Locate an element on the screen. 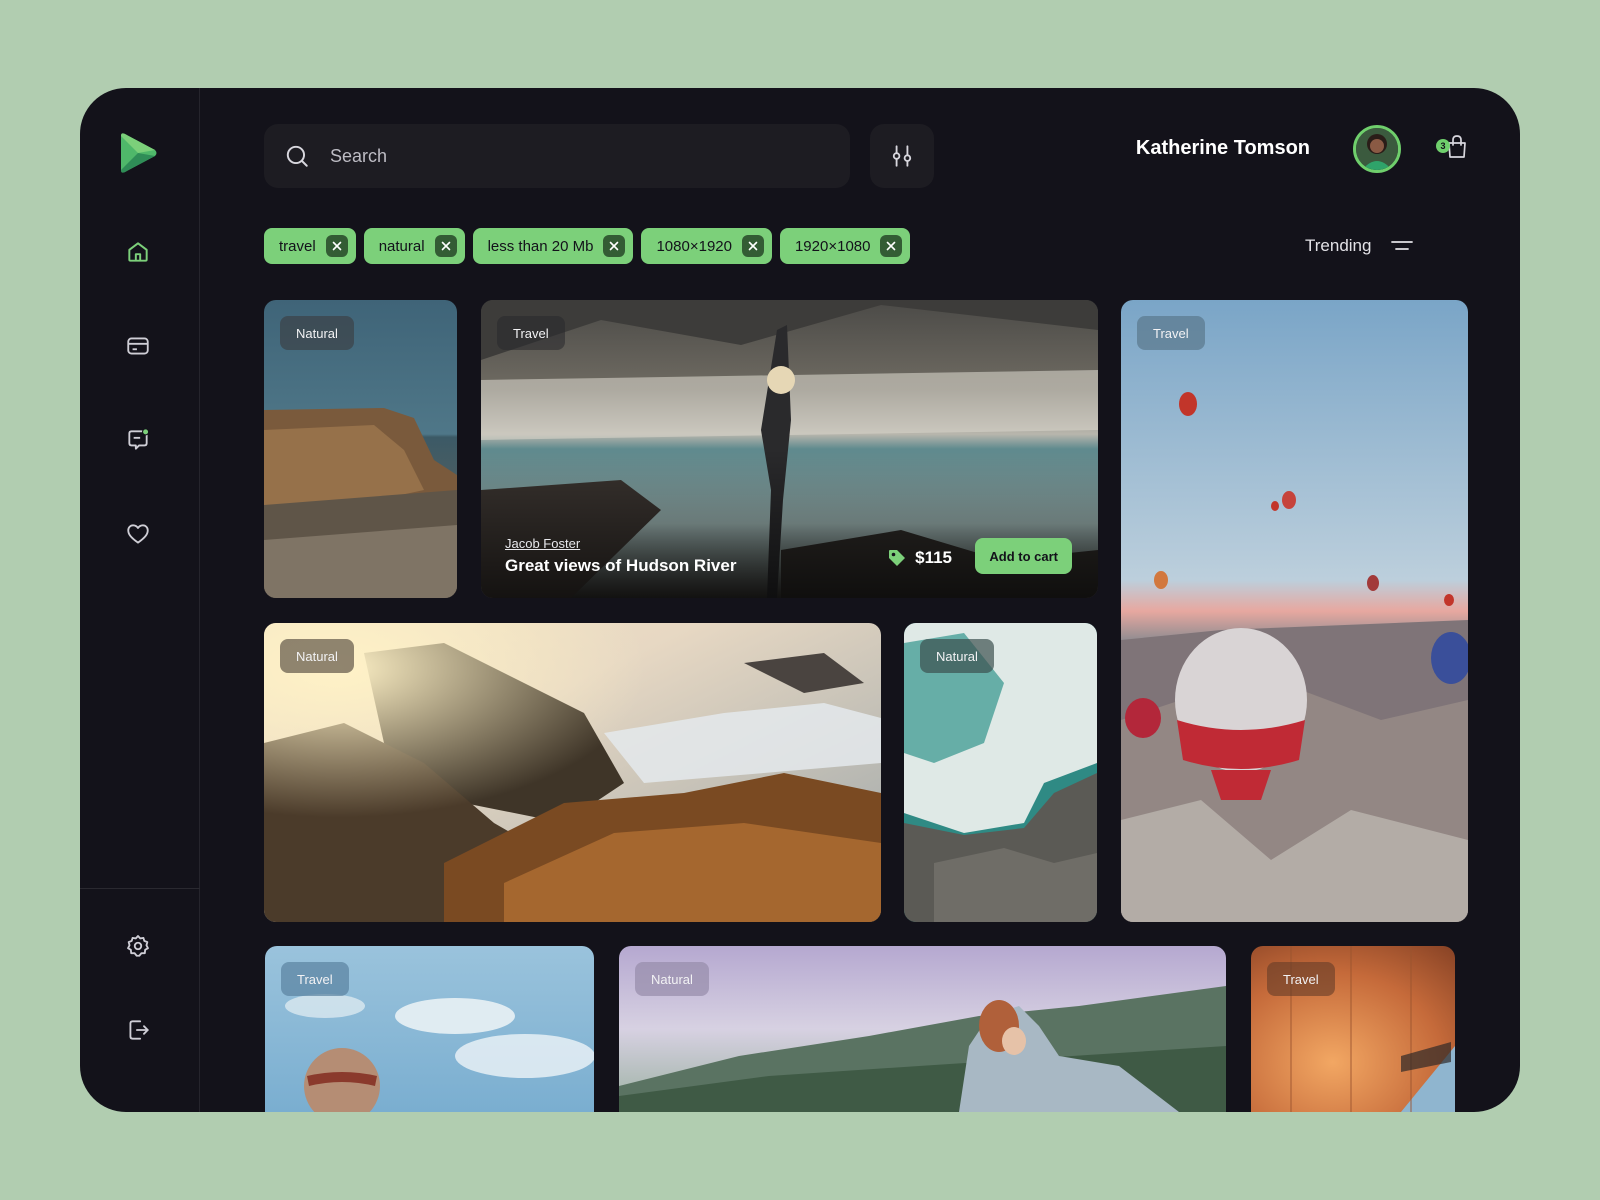 The height and width of the screenshot is (1200, 1600). settings-icon is located at coordinates (138, 946).